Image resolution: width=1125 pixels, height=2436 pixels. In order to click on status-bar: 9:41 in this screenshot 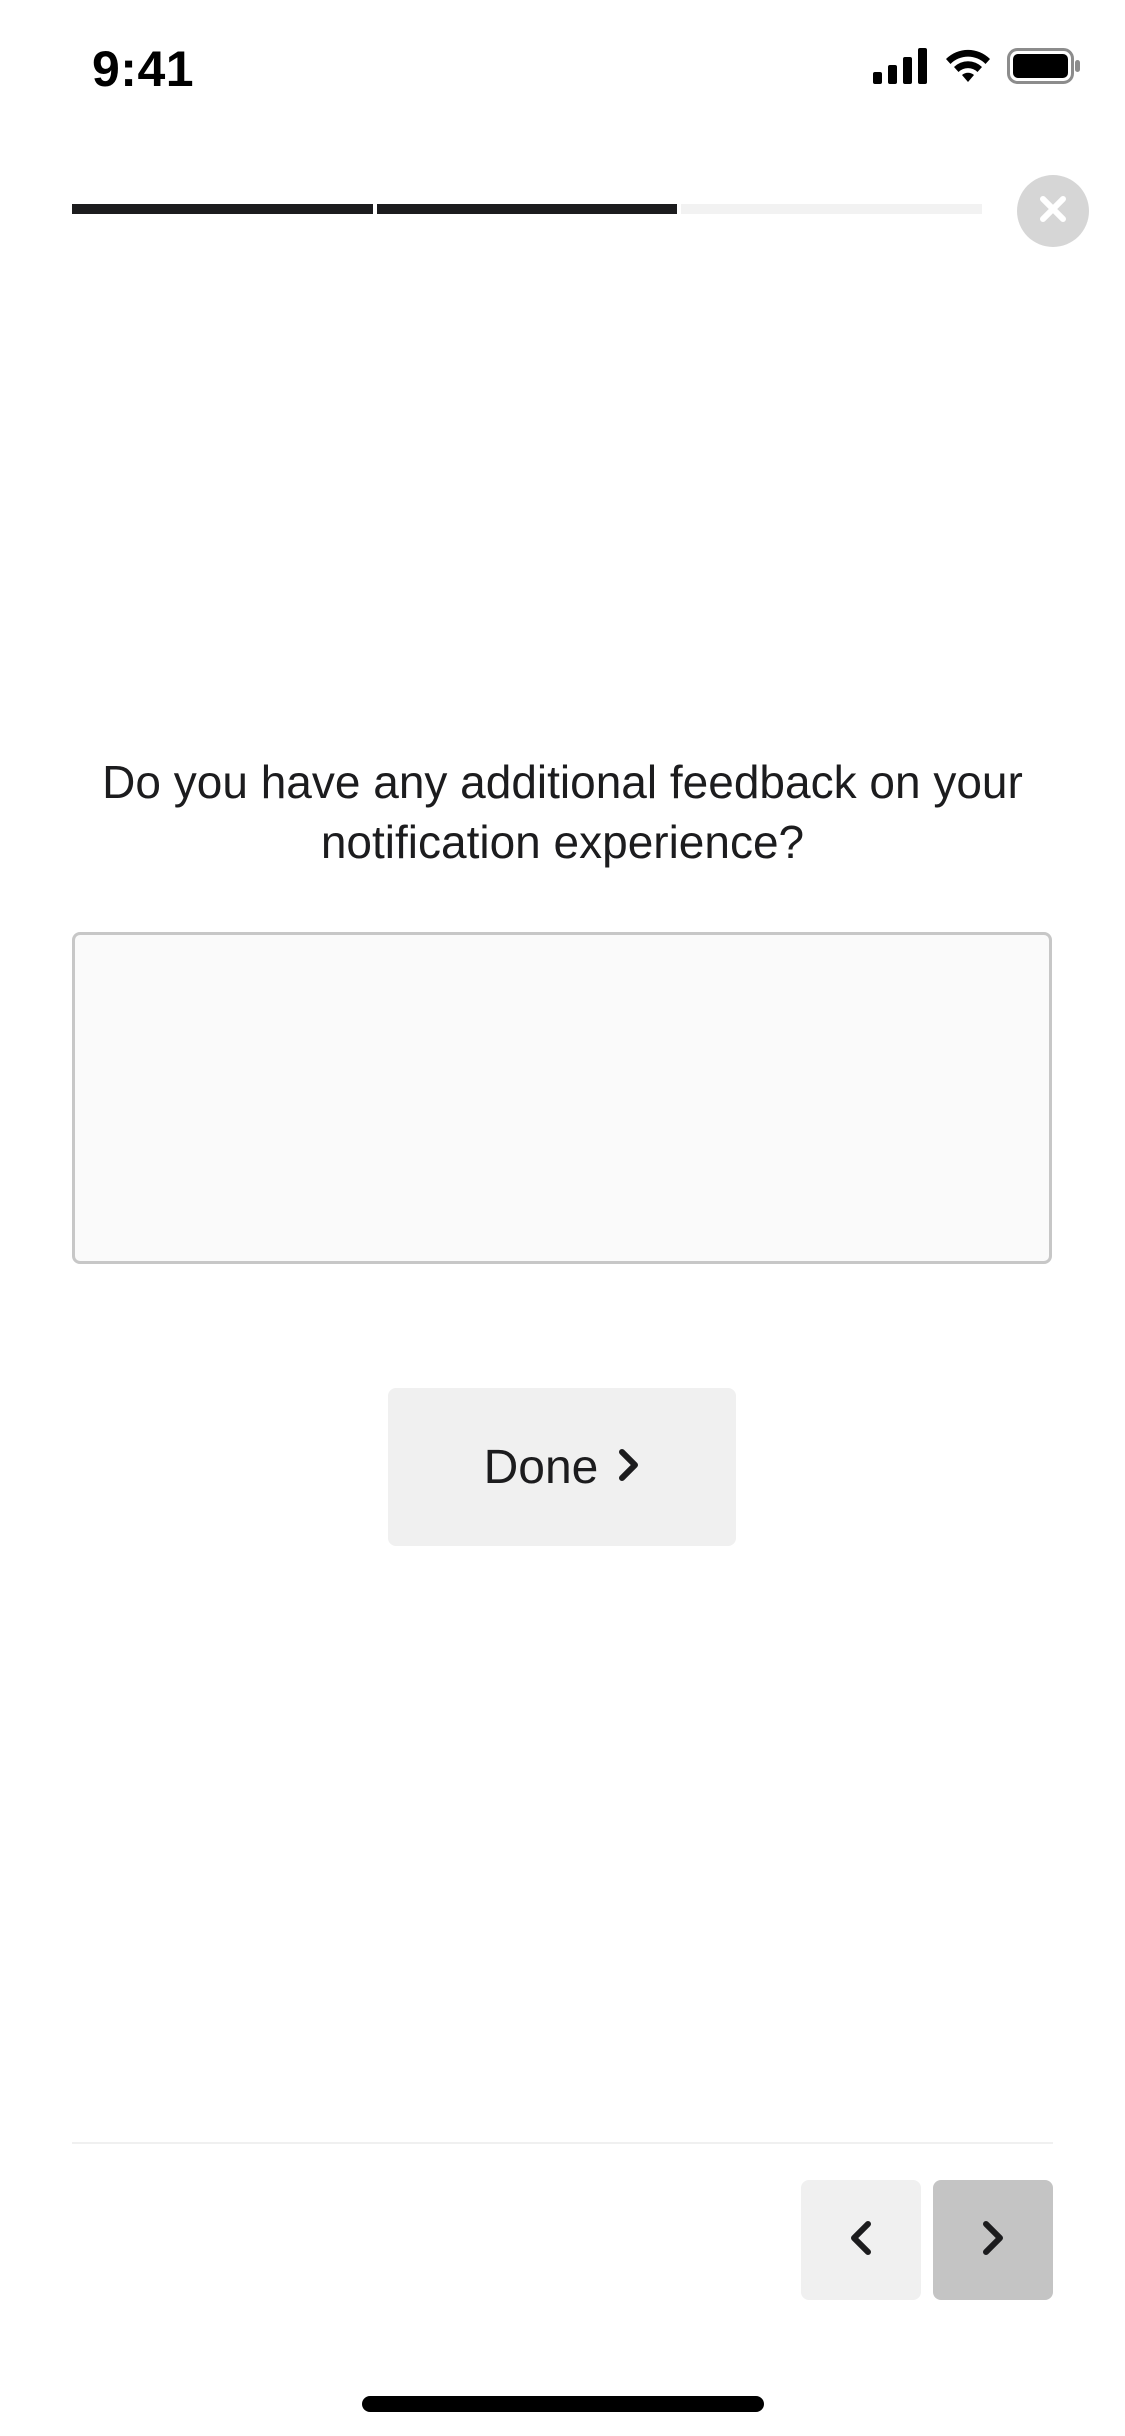, I will do `click(562, 70)`.